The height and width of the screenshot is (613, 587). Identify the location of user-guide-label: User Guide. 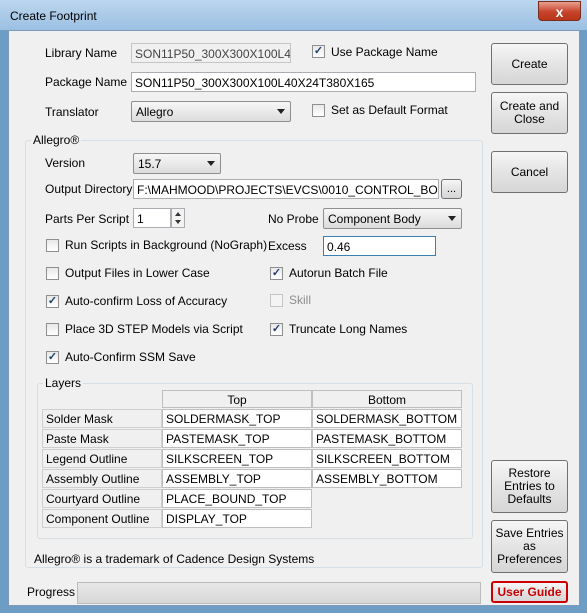
(529, 591).